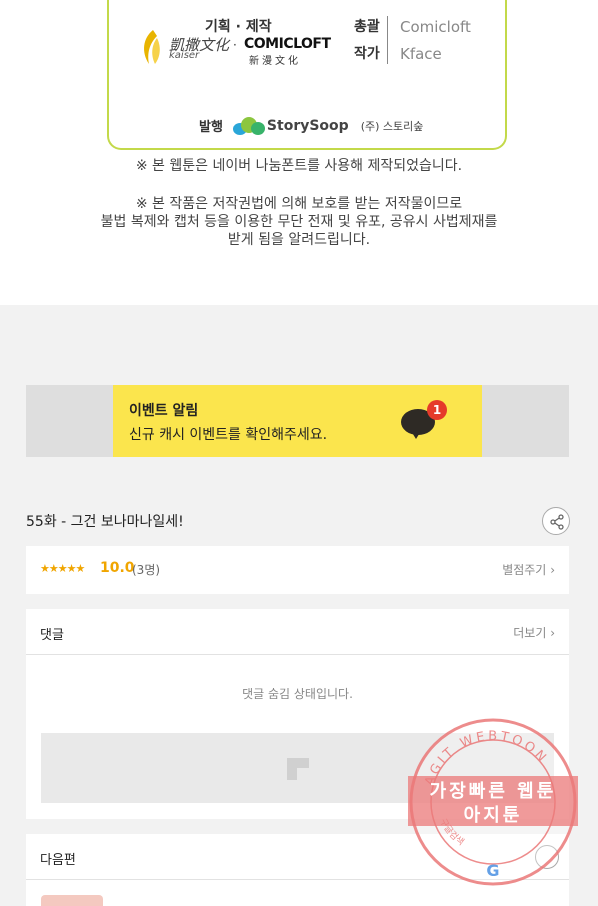 The width and height of the screenshot is (598, 906). I want to click on publisher-name: (주) 스토리숲, so click(392, 126).